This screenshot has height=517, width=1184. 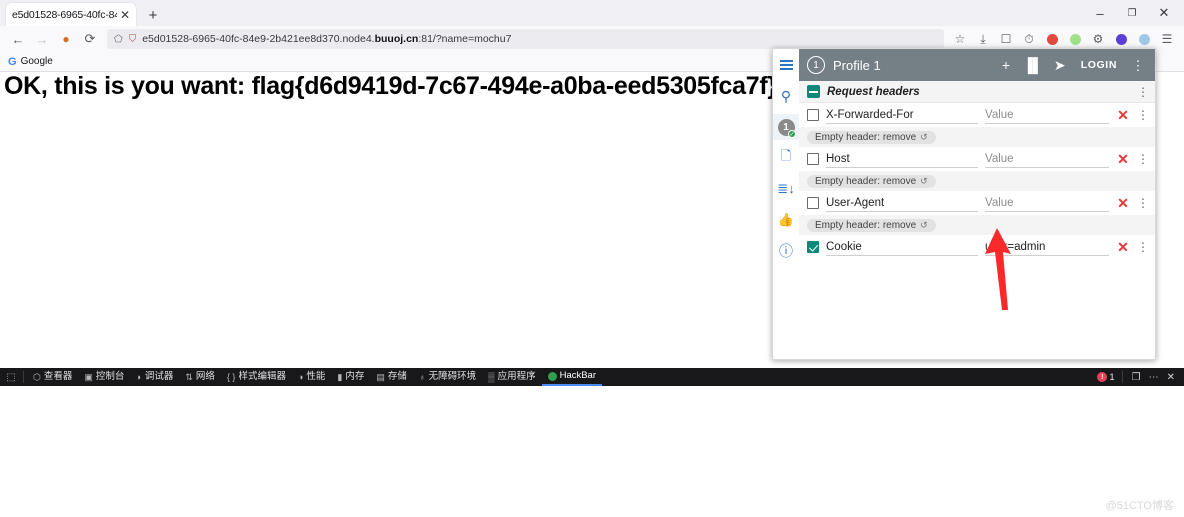 I want to click on bookmark-google: G Google, so click(x=30, y=62).